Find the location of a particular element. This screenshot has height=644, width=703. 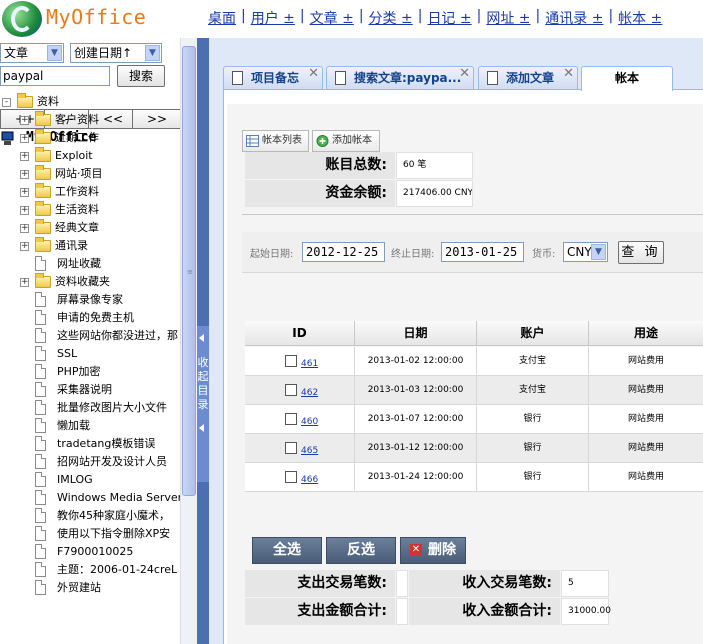

tree-doc-item: IMLOG is located at coordinates (90, 480).